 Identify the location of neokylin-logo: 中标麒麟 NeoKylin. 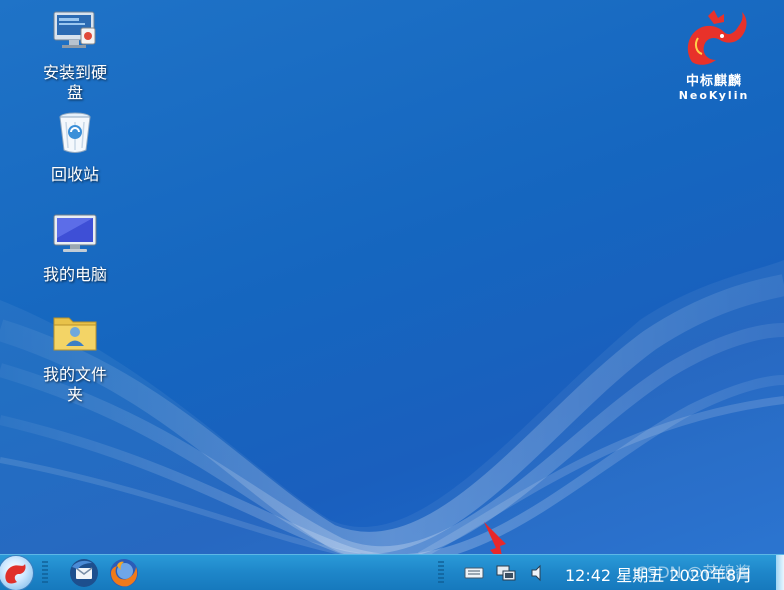
(714, 55).